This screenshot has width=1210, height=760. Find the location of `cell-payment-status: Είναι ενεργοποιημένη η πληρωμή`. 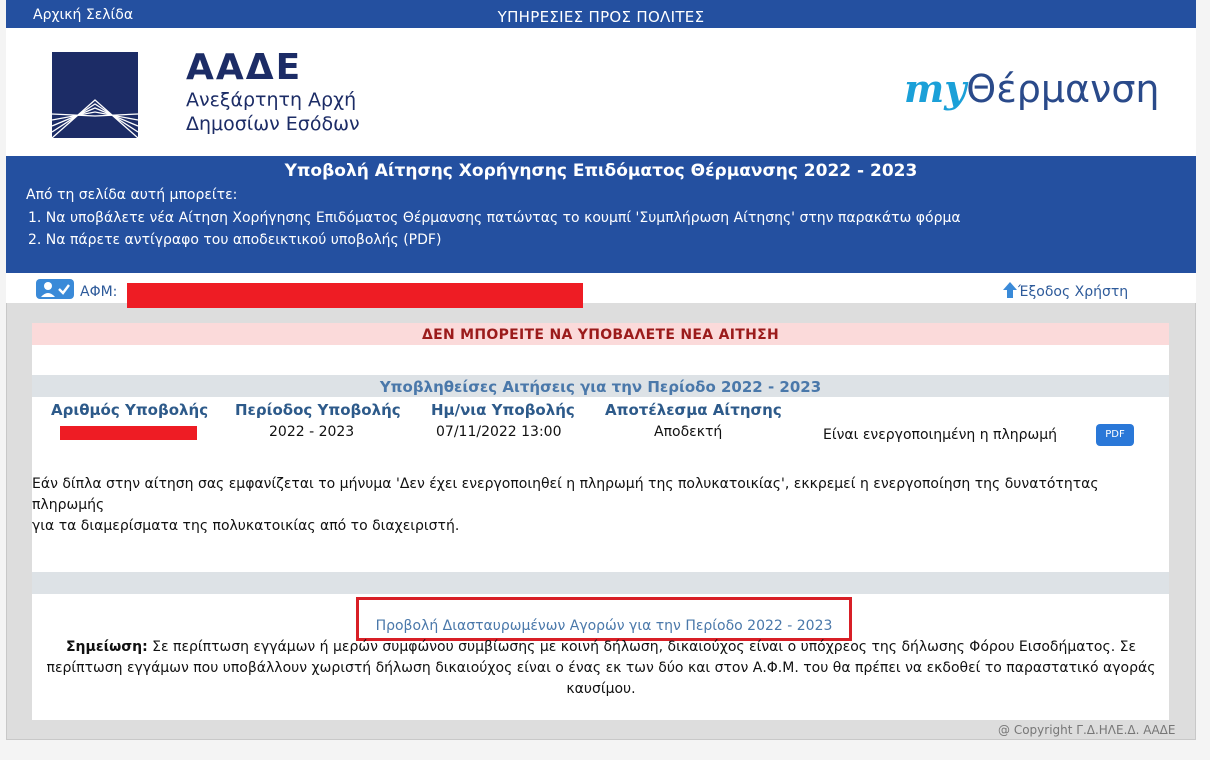

cell-payment-status: Είναι ενεργοποιημένη η πληρωμή is located at coordinates (940, 435).